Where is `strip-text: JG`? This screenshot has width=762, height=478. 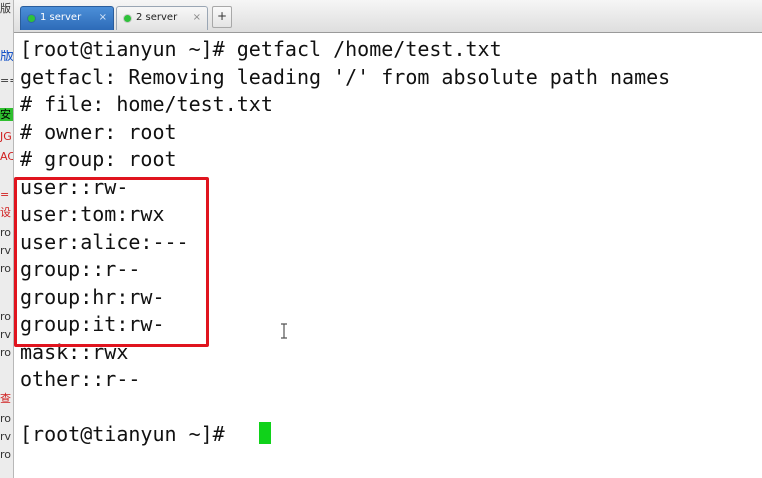
strip-text: JG is located at coordinates (6, 136).